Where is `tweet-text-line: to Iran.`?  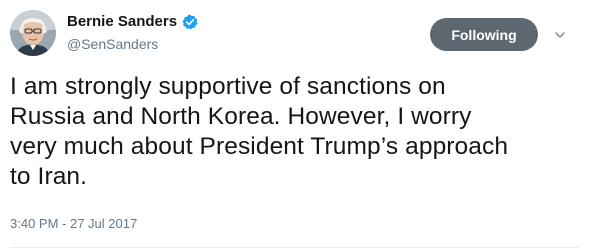 tweet-text-line: to Iran. is located at coordinates (49, 176).